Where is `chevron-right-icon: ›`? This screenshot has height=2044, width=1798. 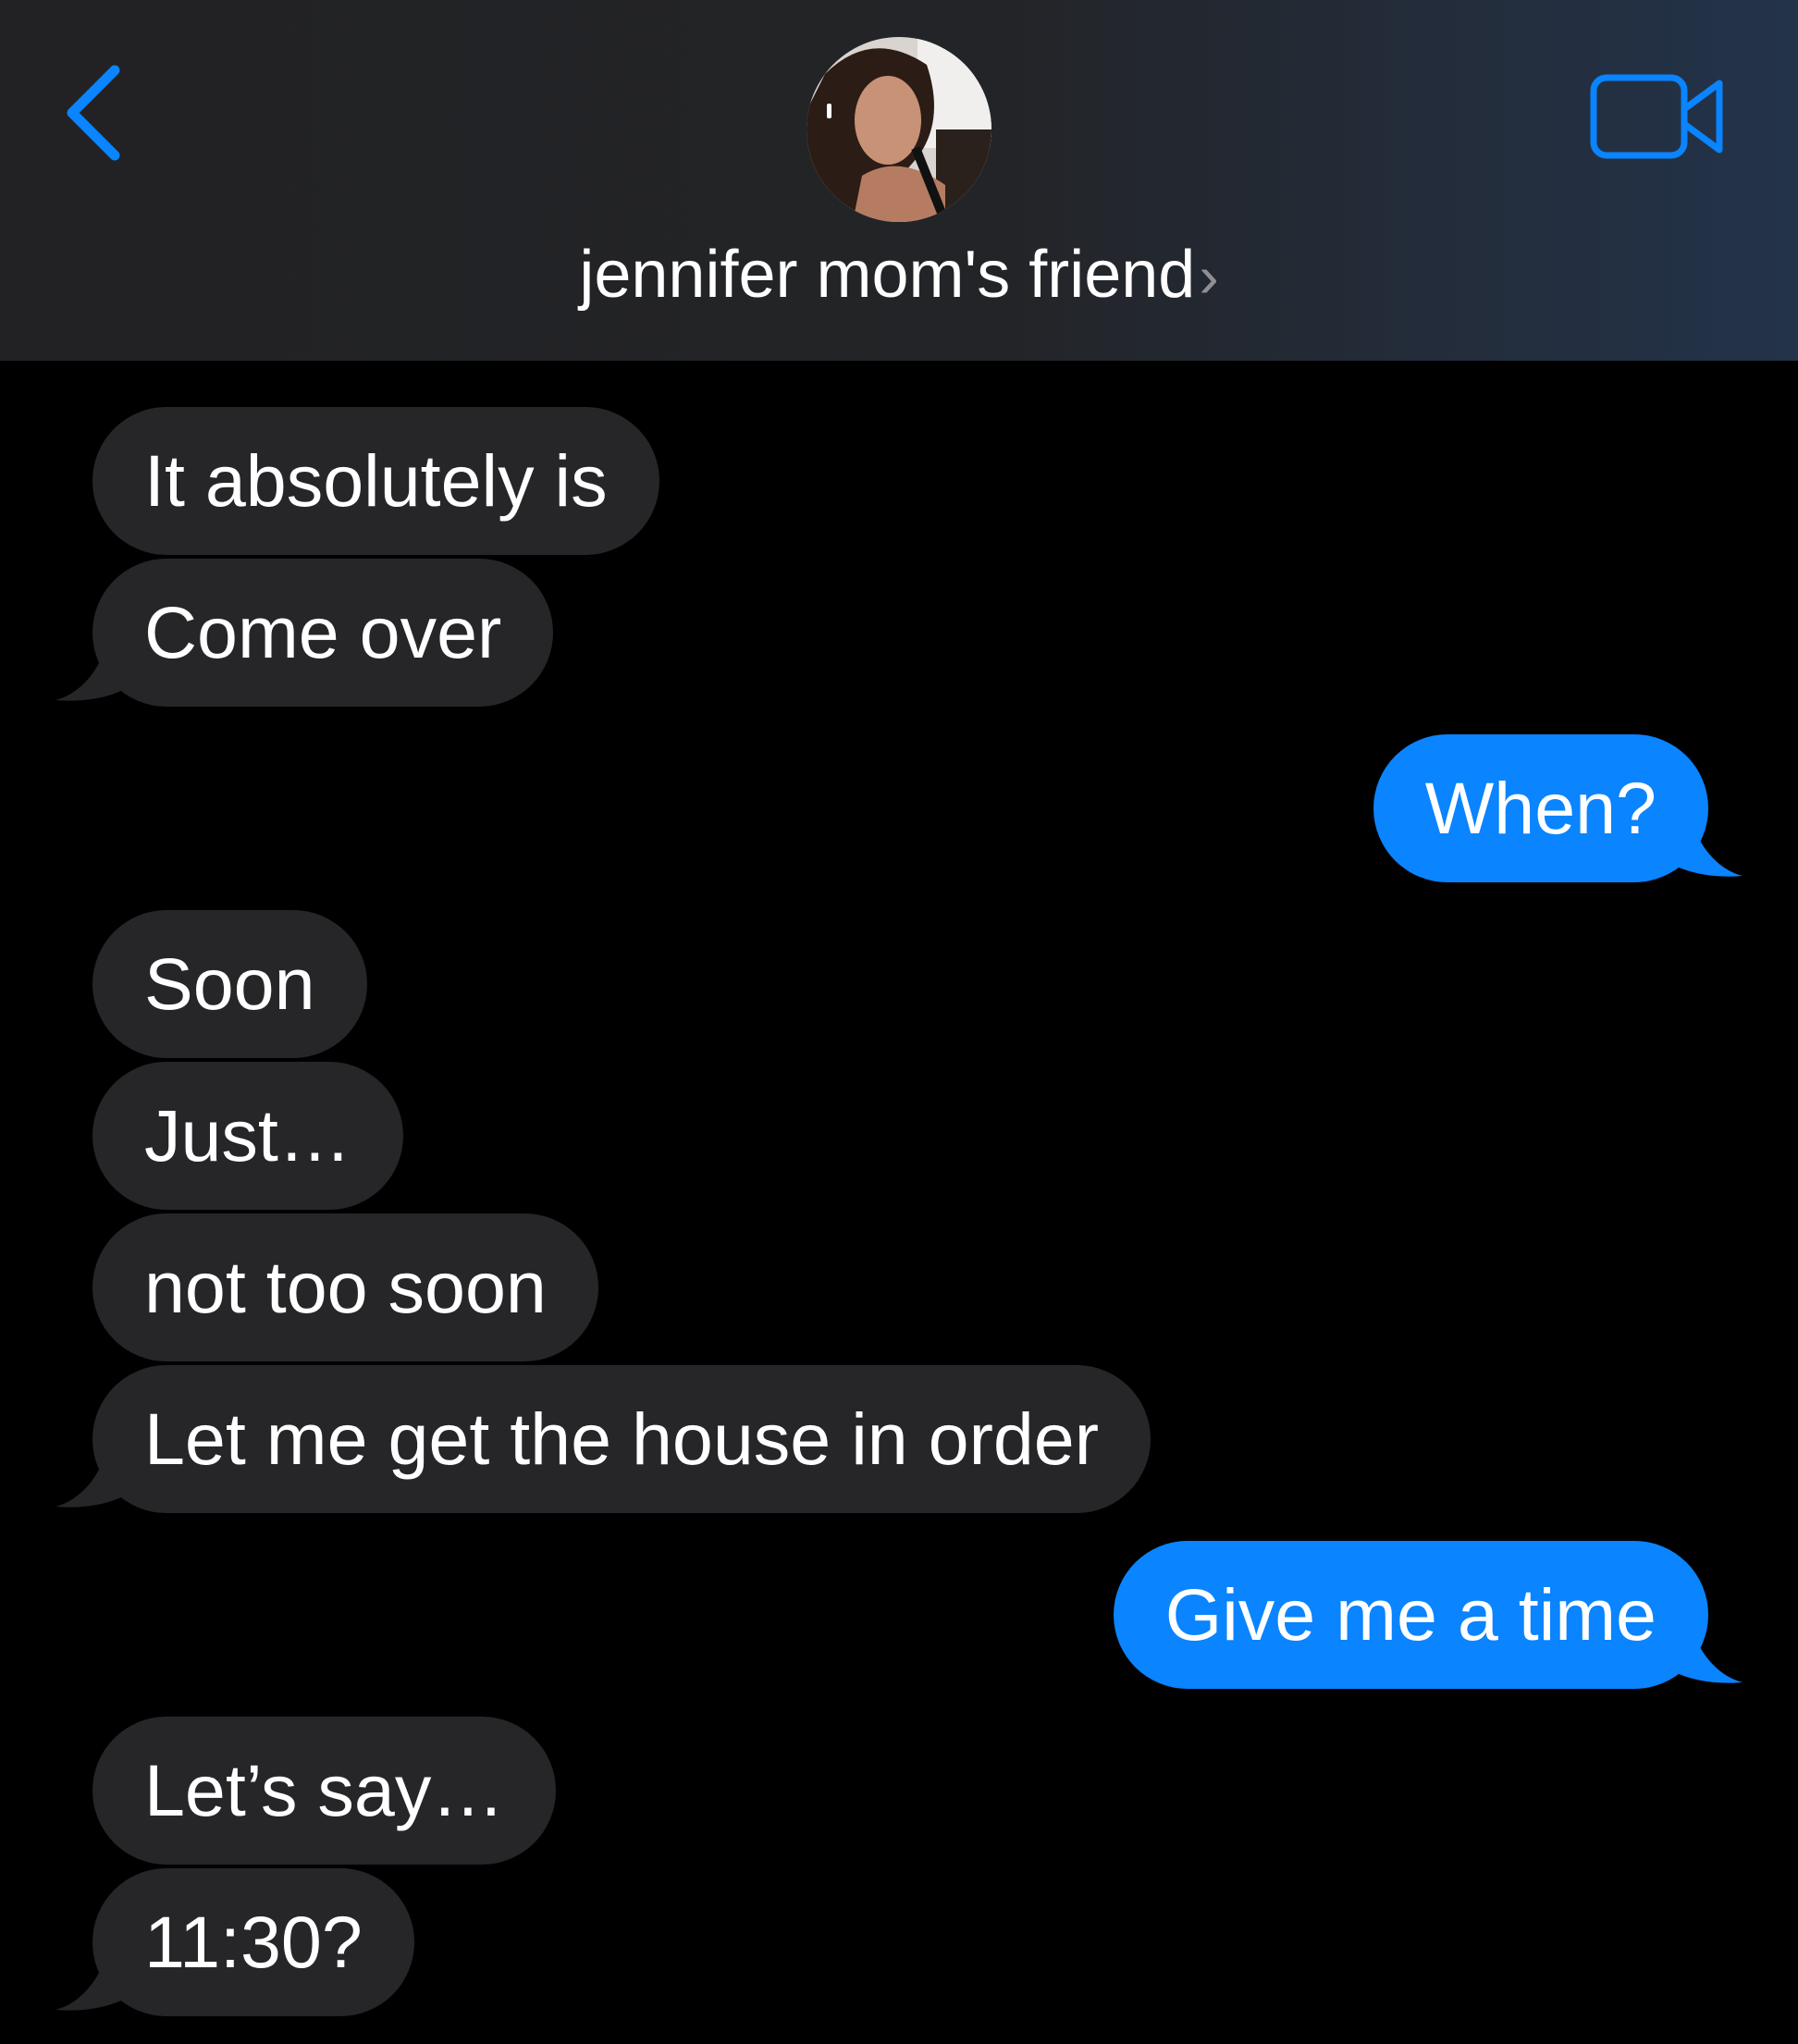 chevron-right-icon: › is located at coordinates (1209, 276).